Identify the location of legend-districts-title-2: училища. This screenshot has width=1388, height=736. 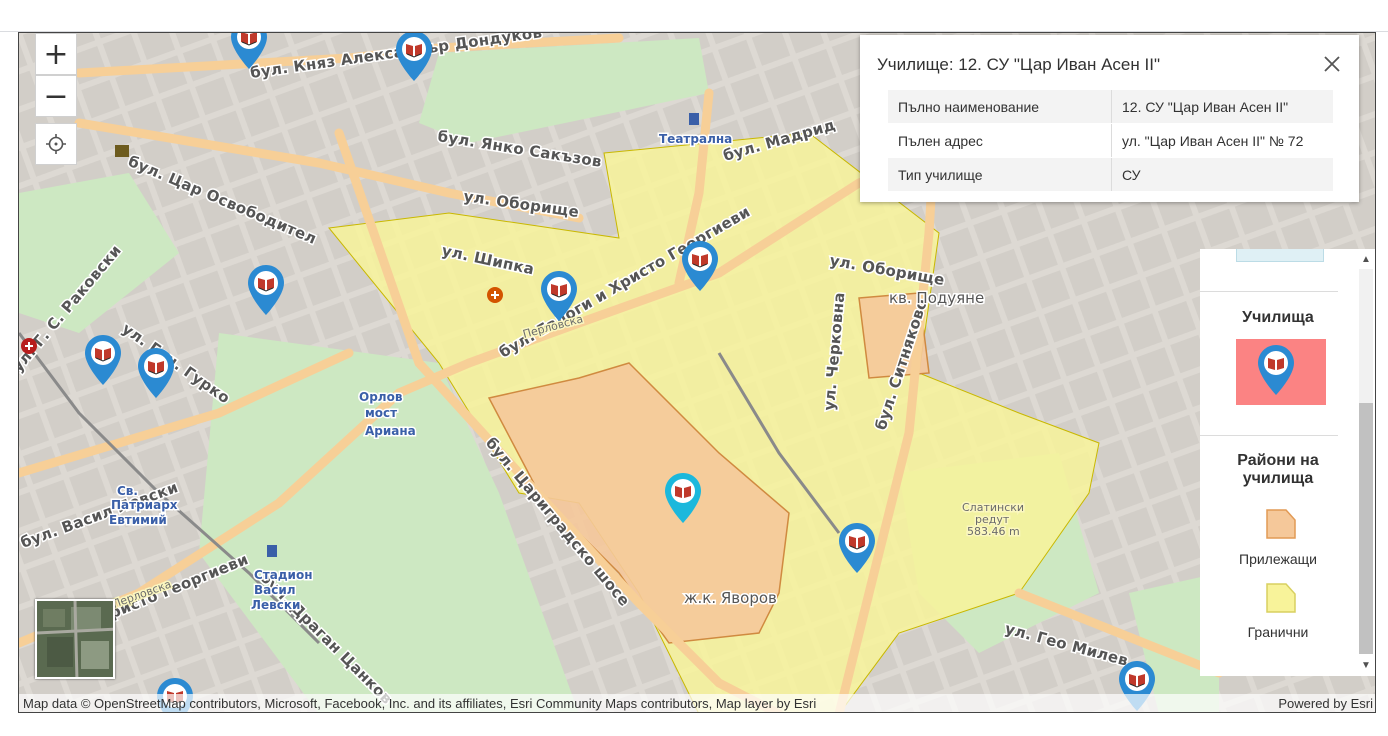
(1278, 478).